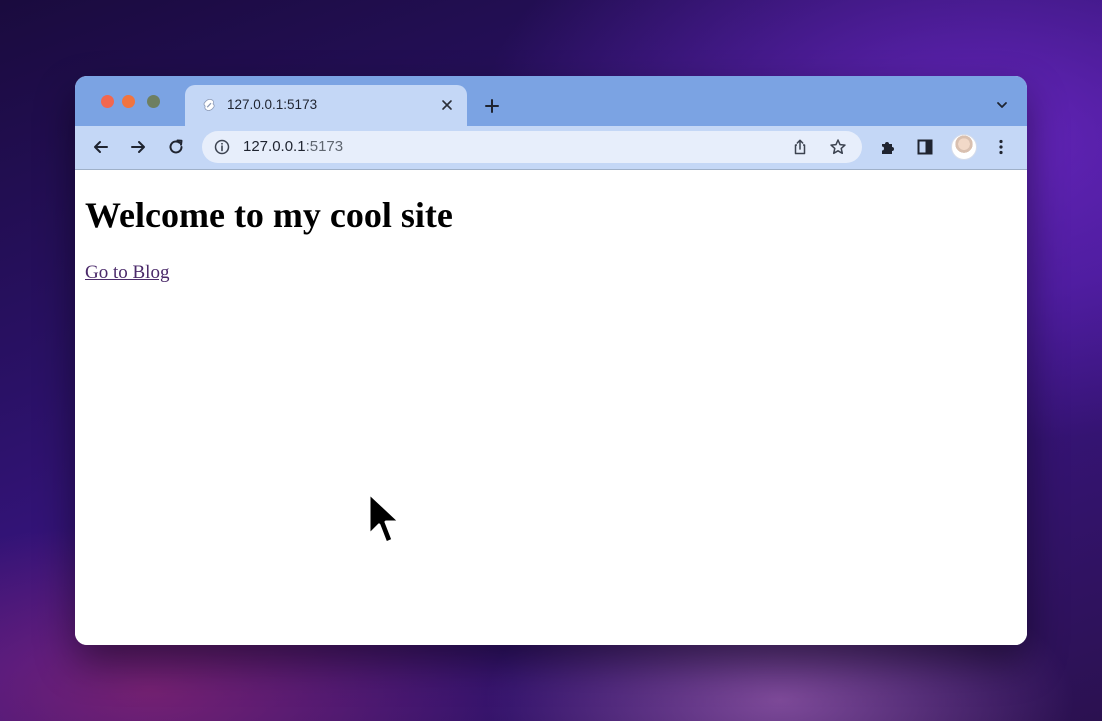 The image size is (1102, 721). I want to click on side-panel-icon, so click(925, 147).